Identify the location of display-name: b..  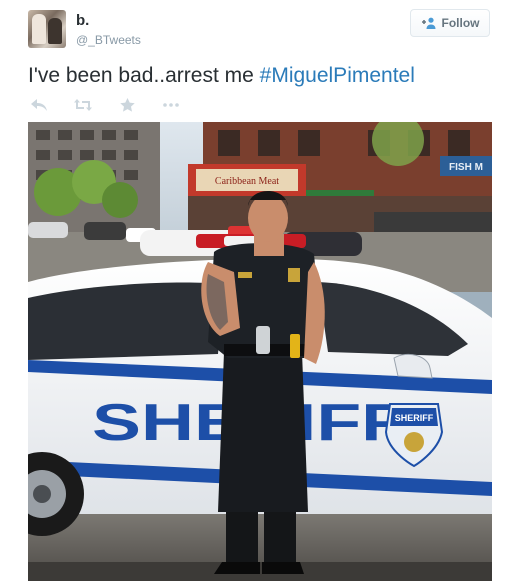
(82, 20).